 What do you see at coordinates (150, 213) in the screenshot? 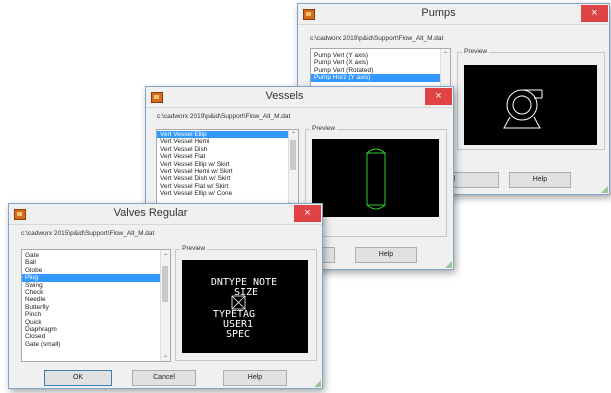
I see `valves-title: Valves Regular` at bounding box center [150, 213].